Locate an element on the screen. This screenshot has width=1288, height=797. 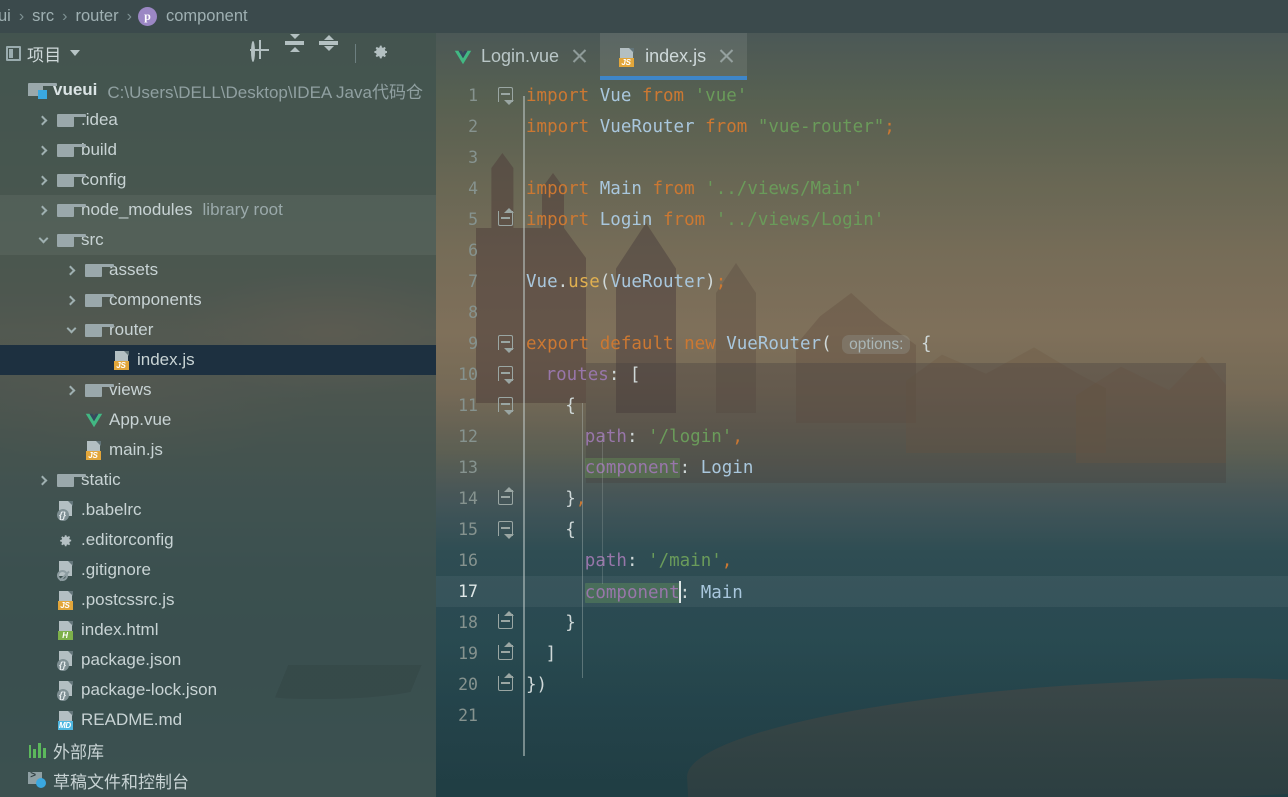
tree-item-.idea: .idea is located at coordinates (218, 120).